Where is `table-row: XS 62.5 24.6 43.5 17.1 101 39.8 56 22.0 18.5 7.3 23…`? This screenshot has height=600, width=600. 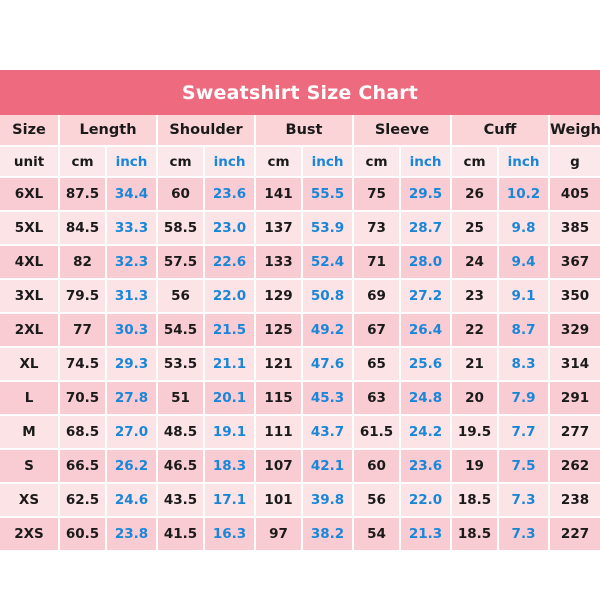 table-row: XS 62.5 24.6 43.5 17.1 101 39.8 56 22.0 18.5 7.3 23… is located at coordinates (300, 501).